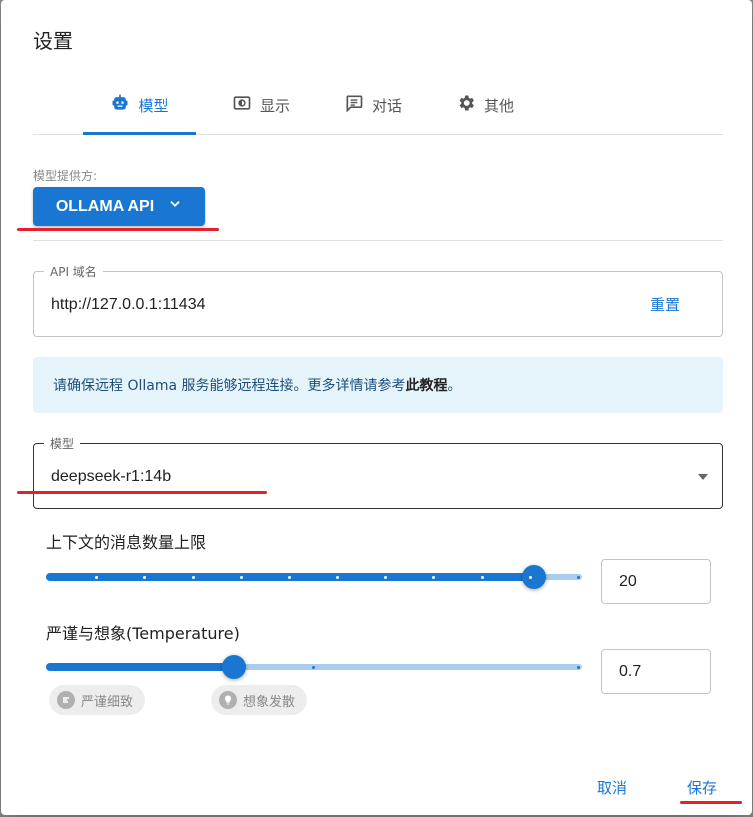 This screenshot has height=817, width=753. What do you see at coordinates (229, 386) in the screenshot?
I see `info-text: 请确保远程 Ollama 服务能够远程连接。更多详情请参考` at bounding box center [229, 386].